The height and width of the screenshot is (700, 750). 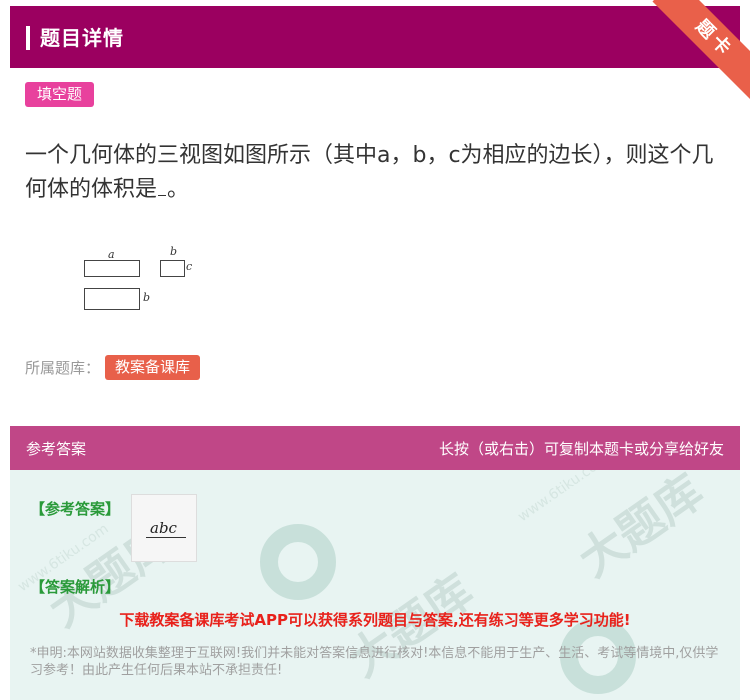 I want to click on ribbon-label: 题卡, so click(x=701, y=50).